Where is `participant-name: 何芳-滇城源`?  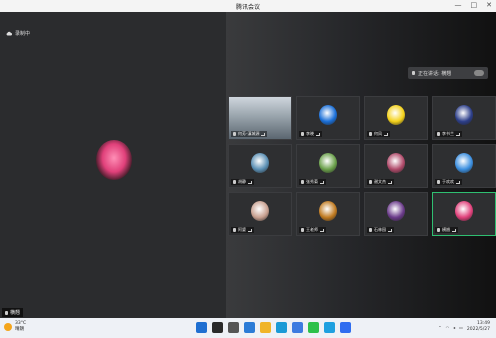 participant-name: 何芳-滇城源 is located at coordinates (249, 133).